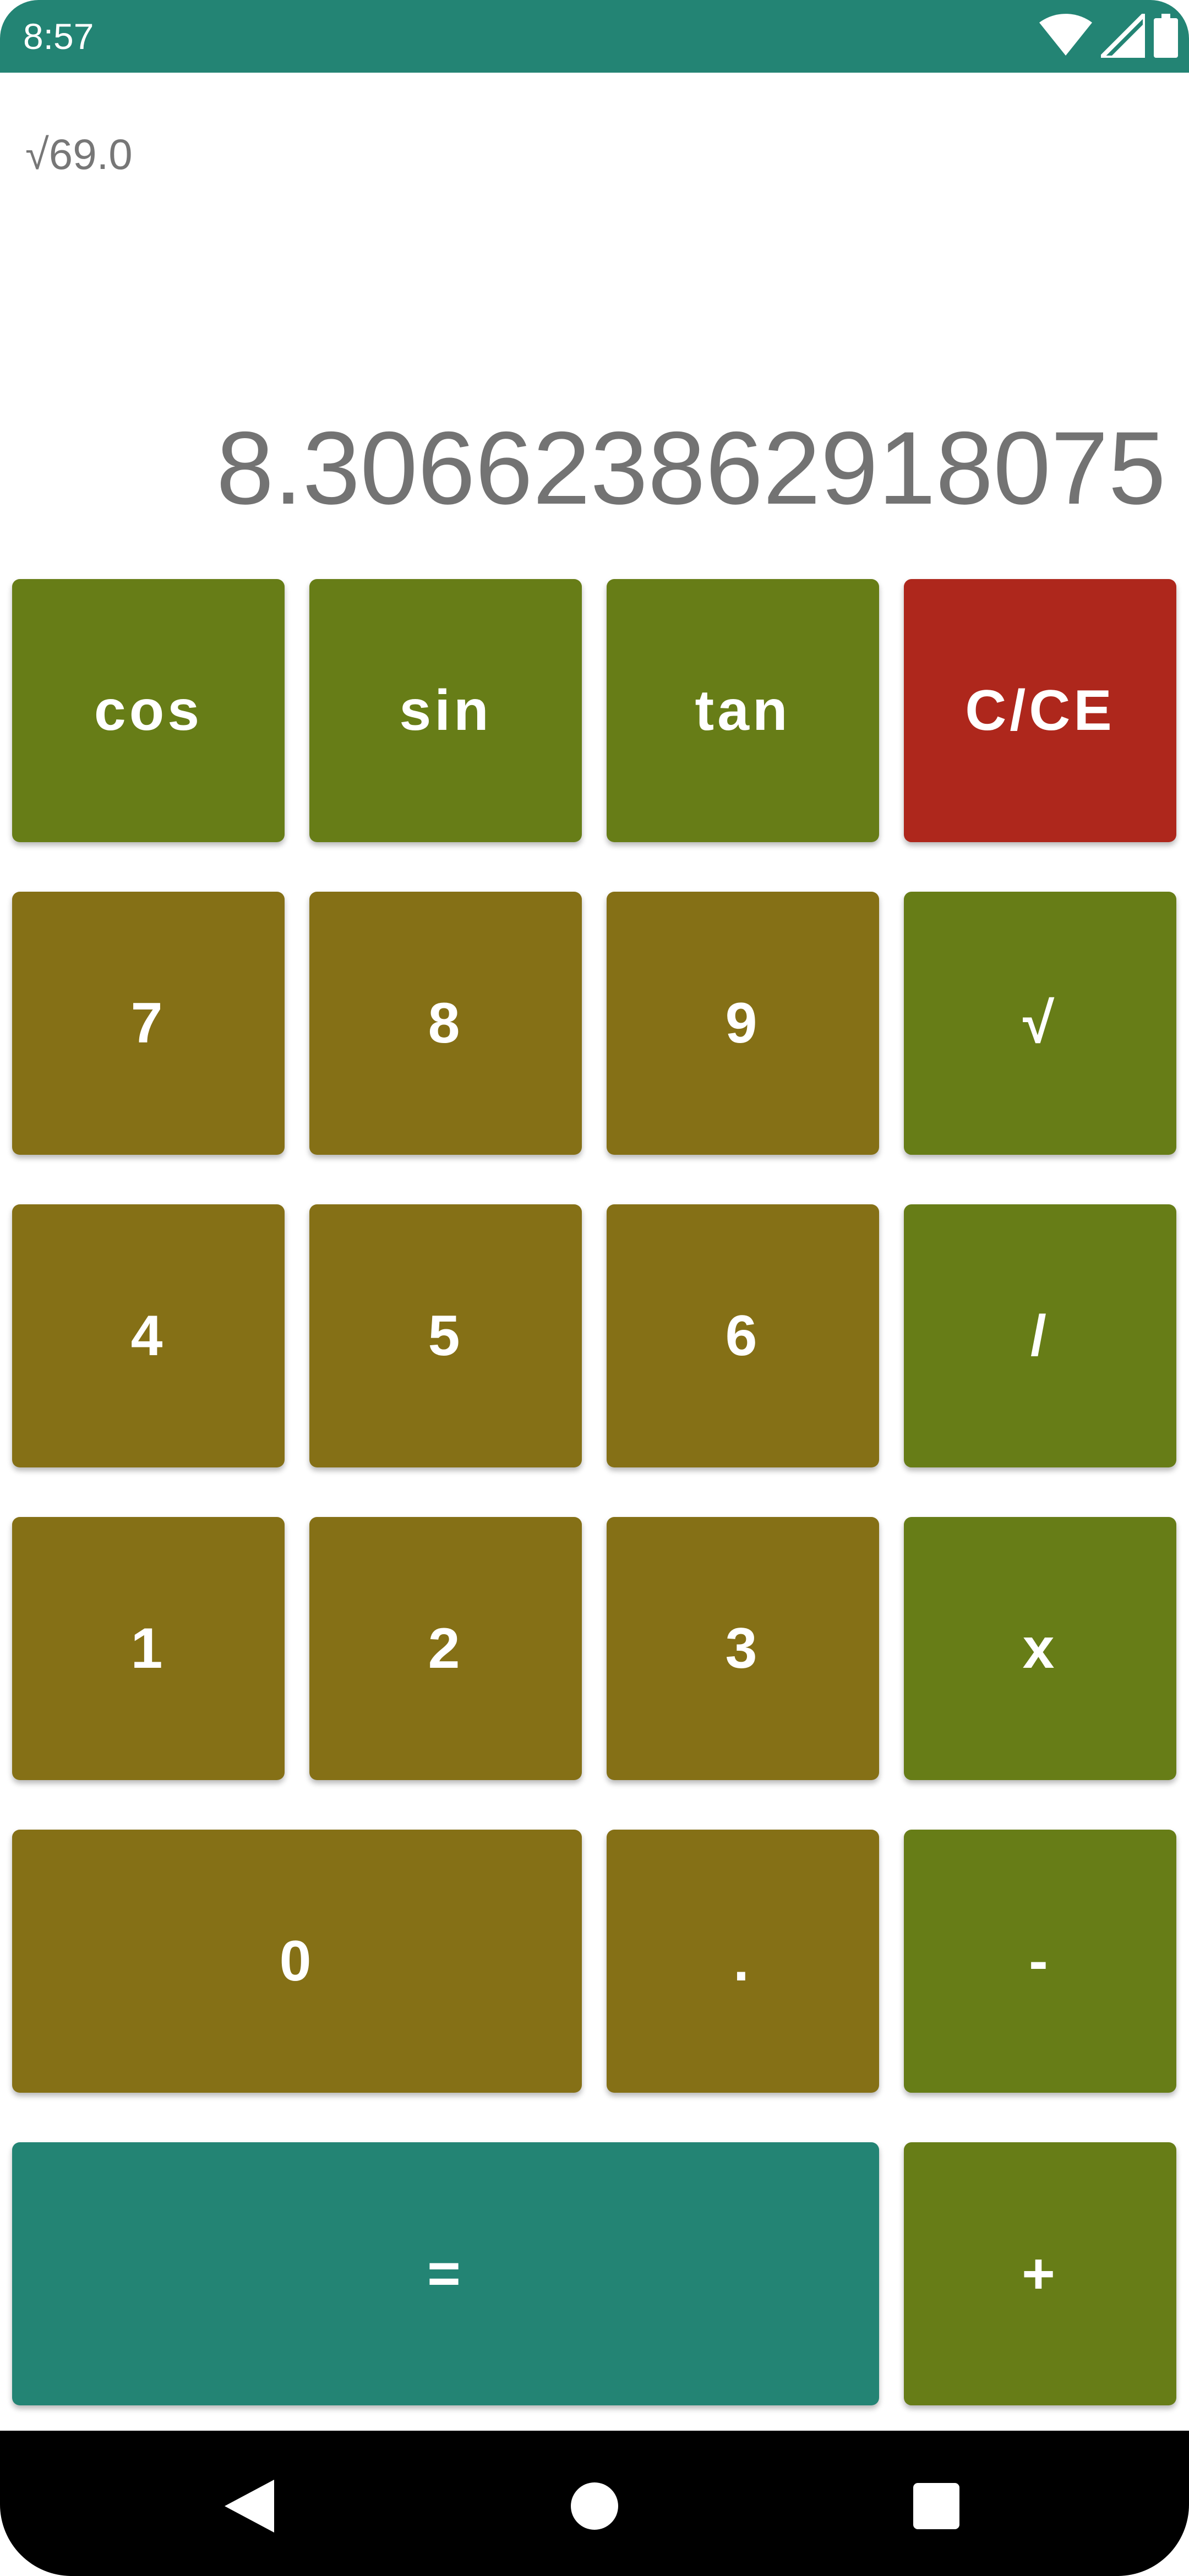 Image resolution: width=1189 pixels, height=2576 pixels. I want to click on status-bar: 8:57, so click(594, 37).